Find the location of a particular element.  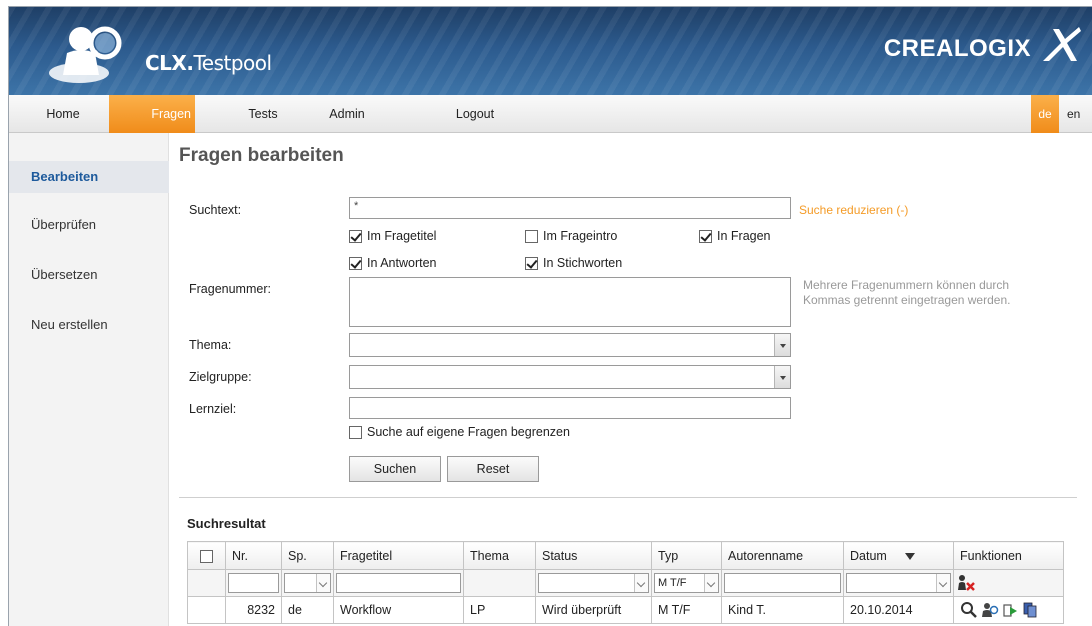

filter-autor-input is located at coordinates (782, 583).